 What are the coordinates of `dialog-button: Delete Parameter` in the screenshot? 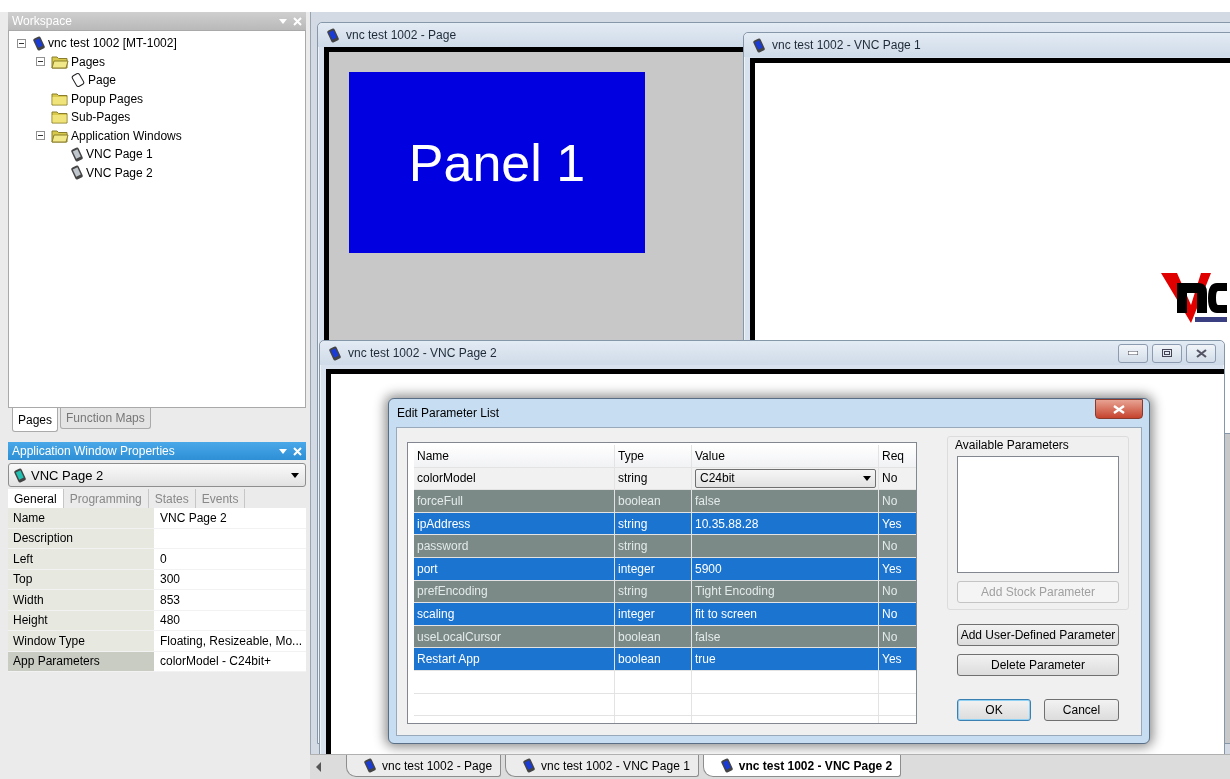 It's located at (1038, 665).